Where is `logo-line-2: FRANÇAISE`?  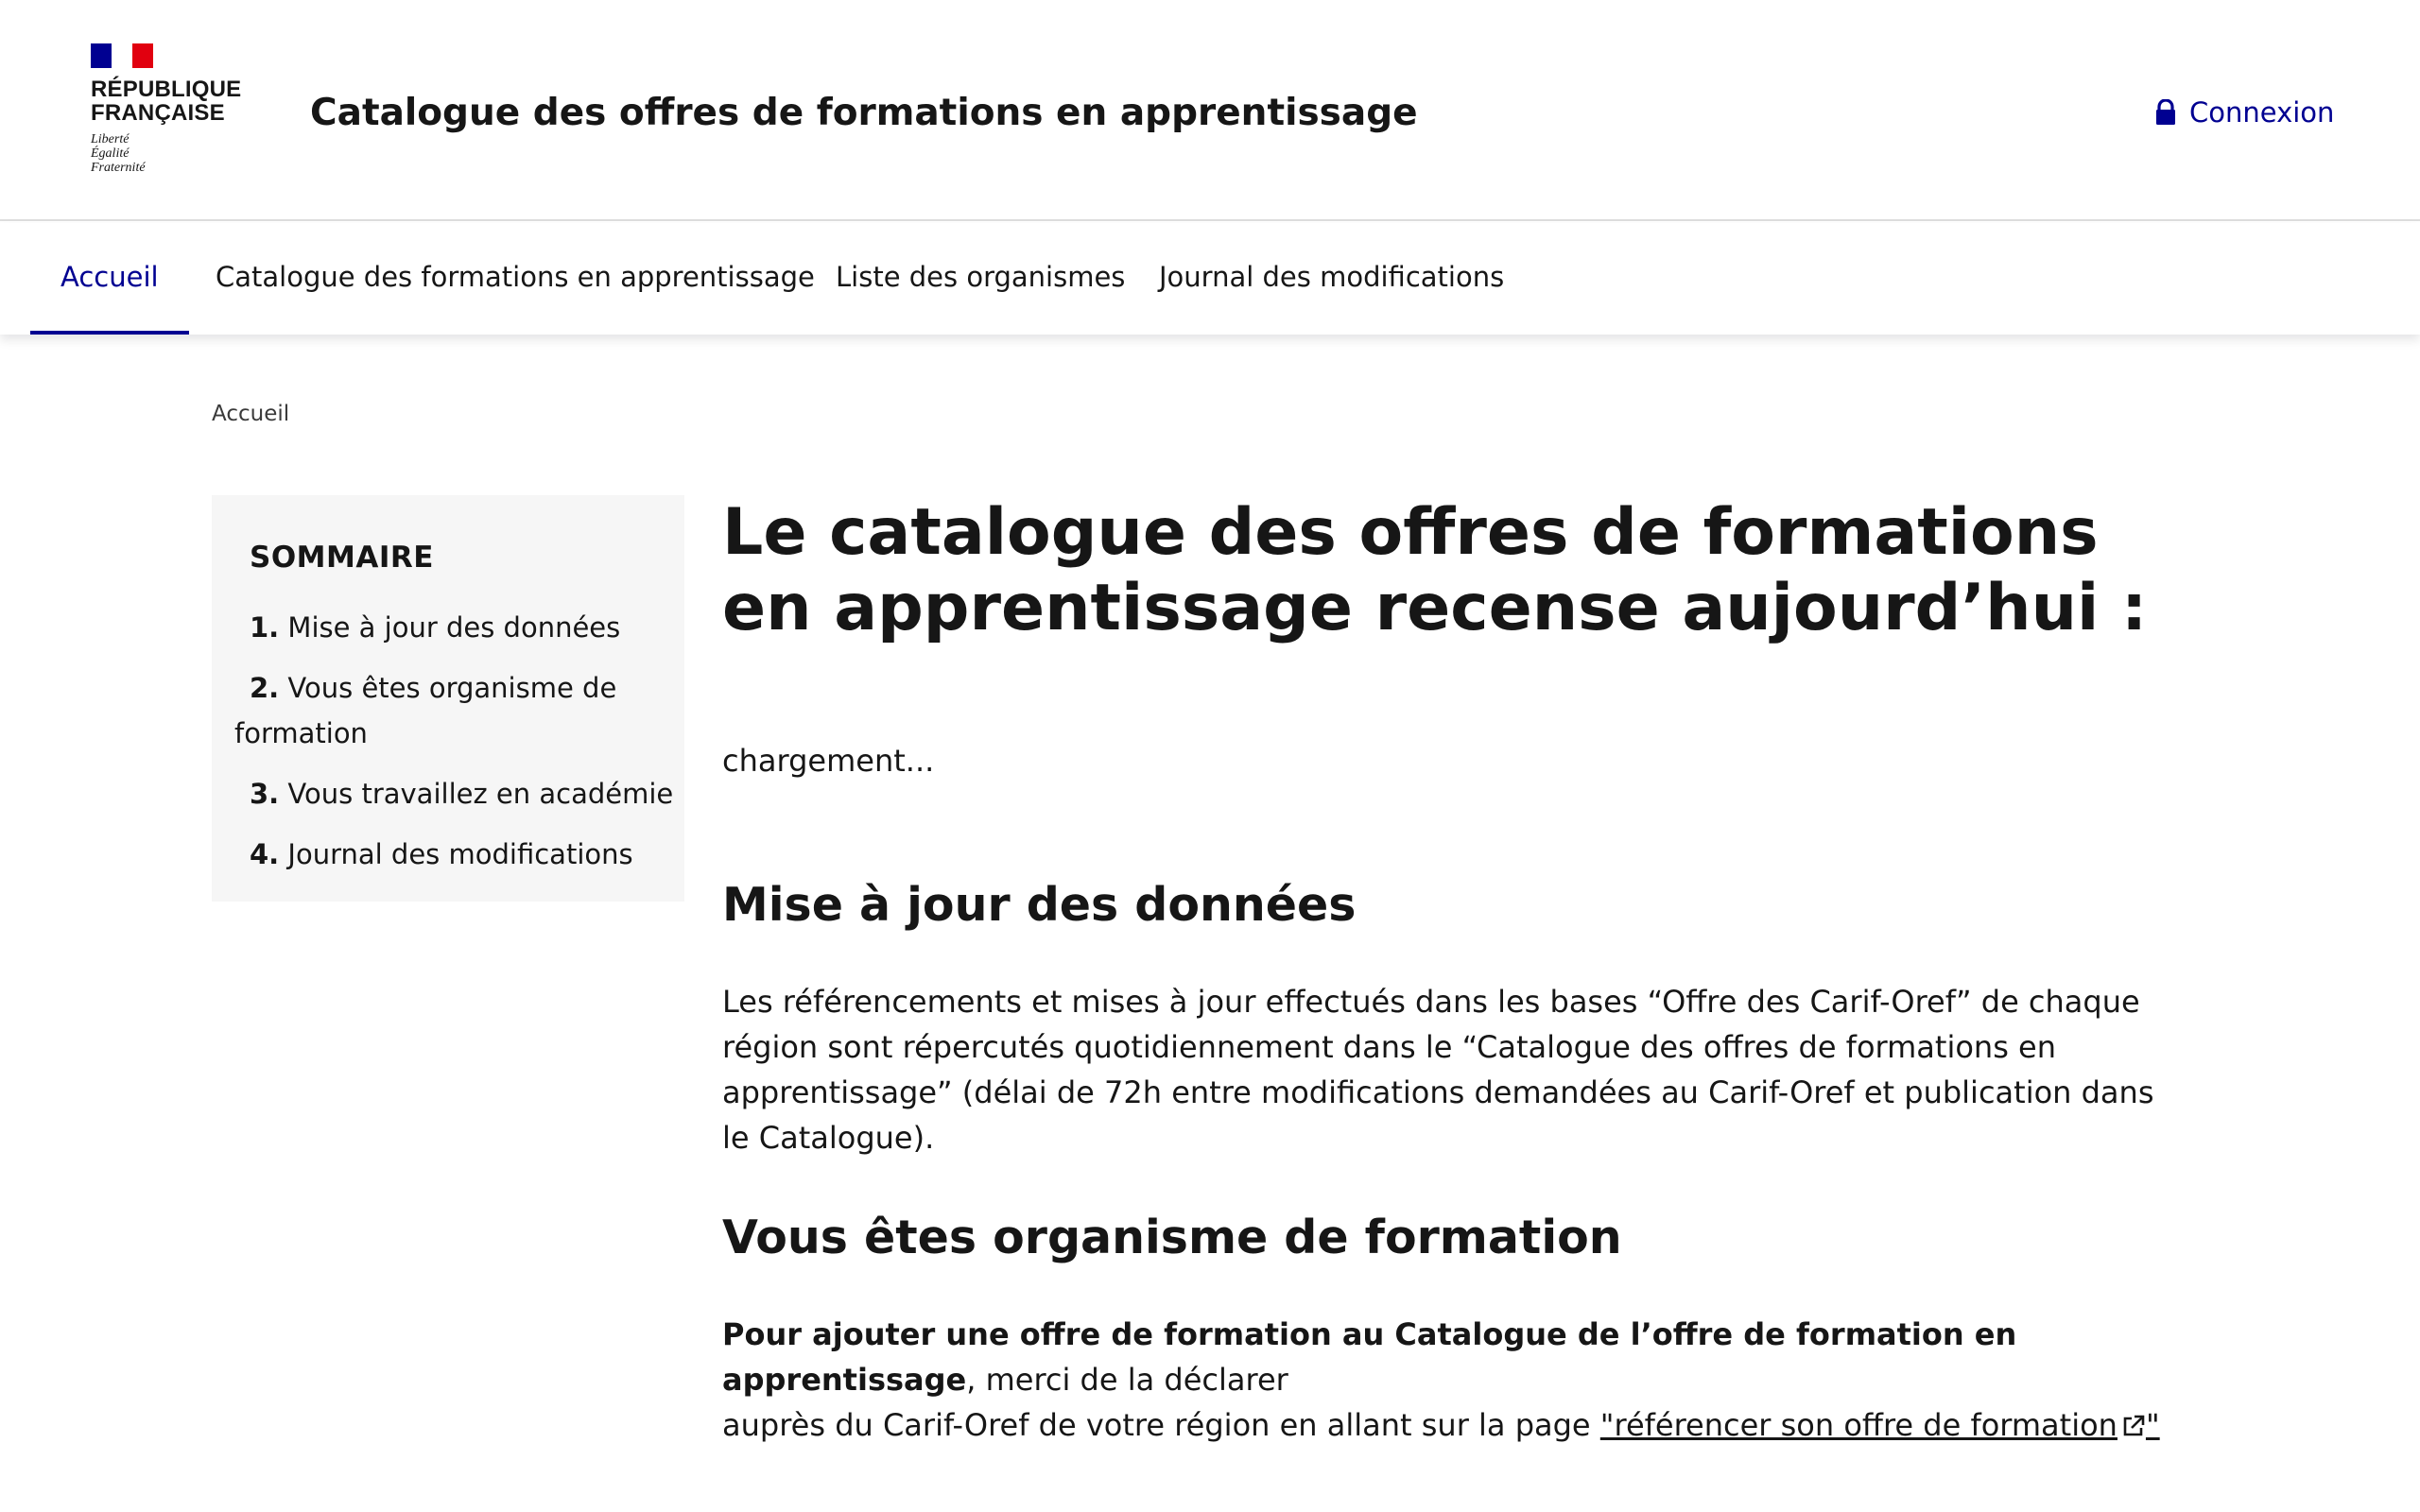
logo-line-2: FRANÇAISE is located at coordinates (158, 113).